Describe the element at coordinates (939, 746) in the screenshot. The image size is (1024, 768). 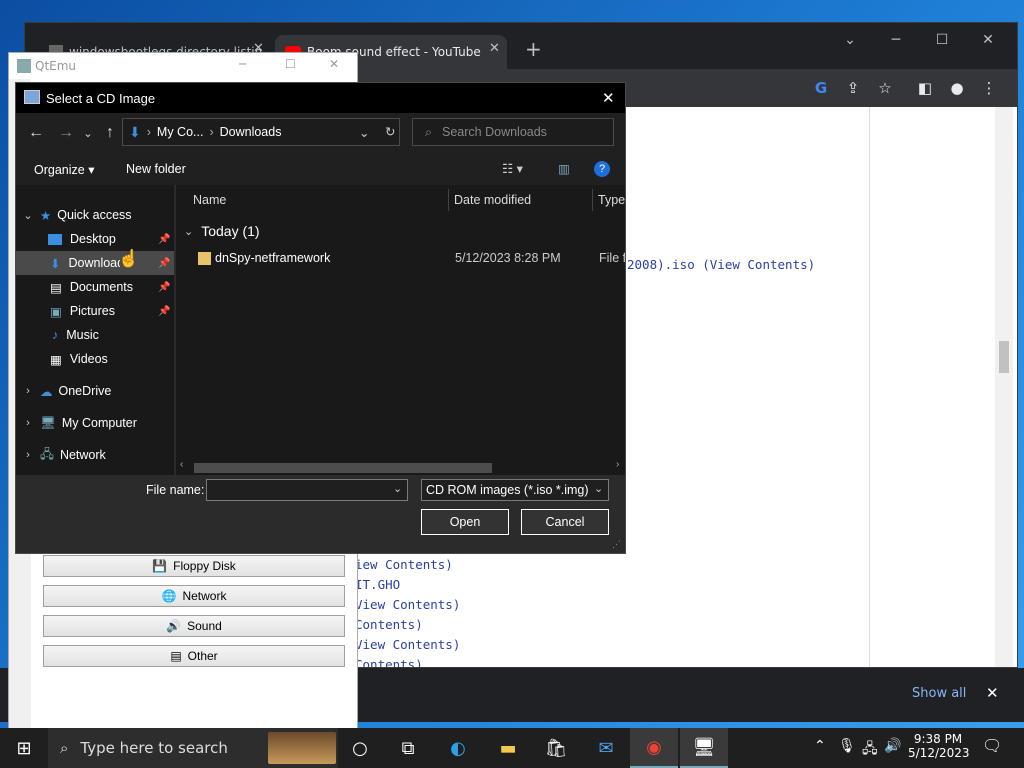
I see `clock: 9:38 PM 5/12/2023` at that location.